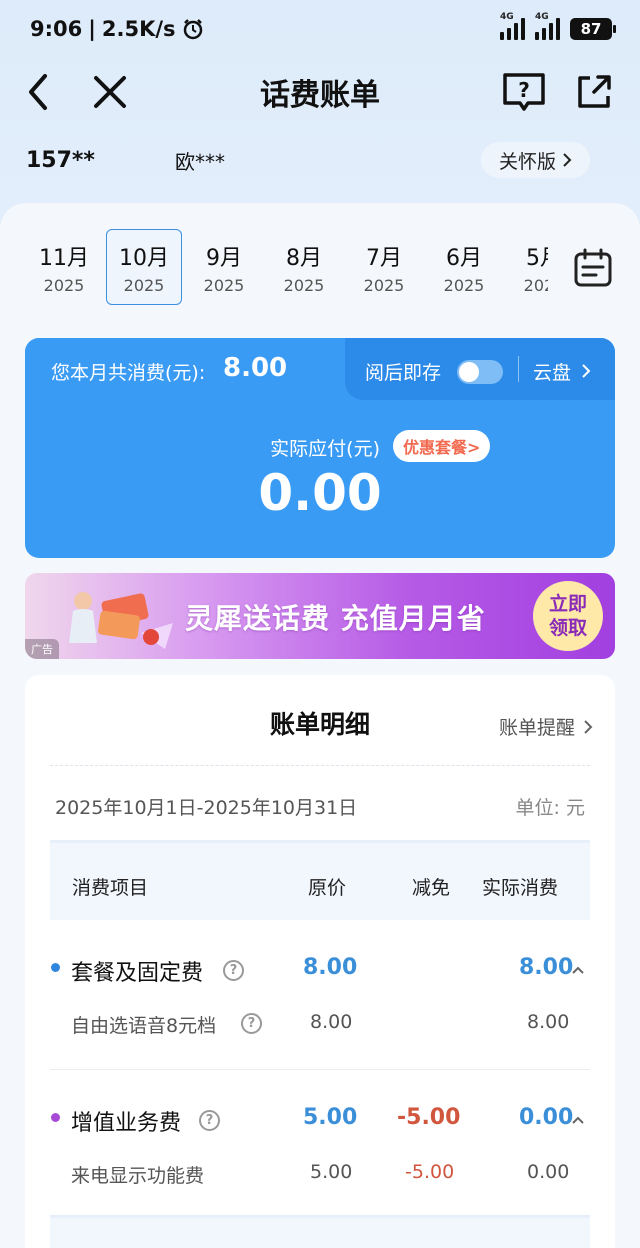  I want to click on ad-tag: 广告, so click(42, 649).